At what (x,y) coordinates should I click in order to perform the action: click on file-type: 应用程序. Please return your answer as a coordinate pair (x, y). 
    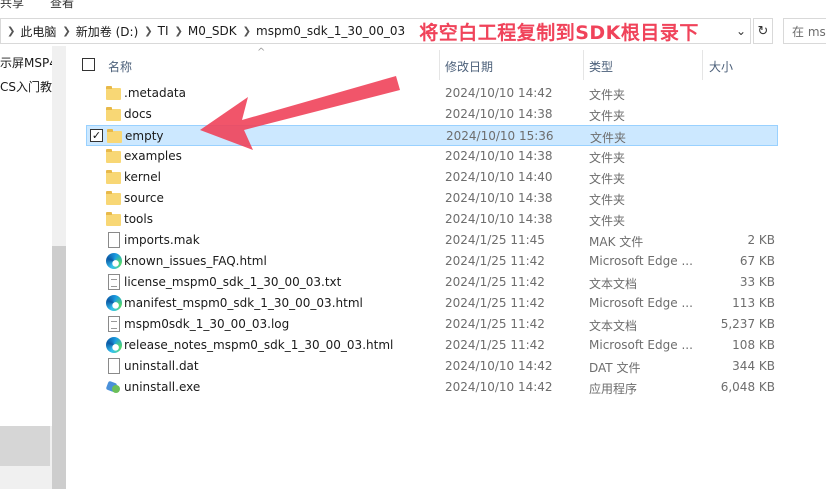
    Looking at the image, I should click on (613, 389).